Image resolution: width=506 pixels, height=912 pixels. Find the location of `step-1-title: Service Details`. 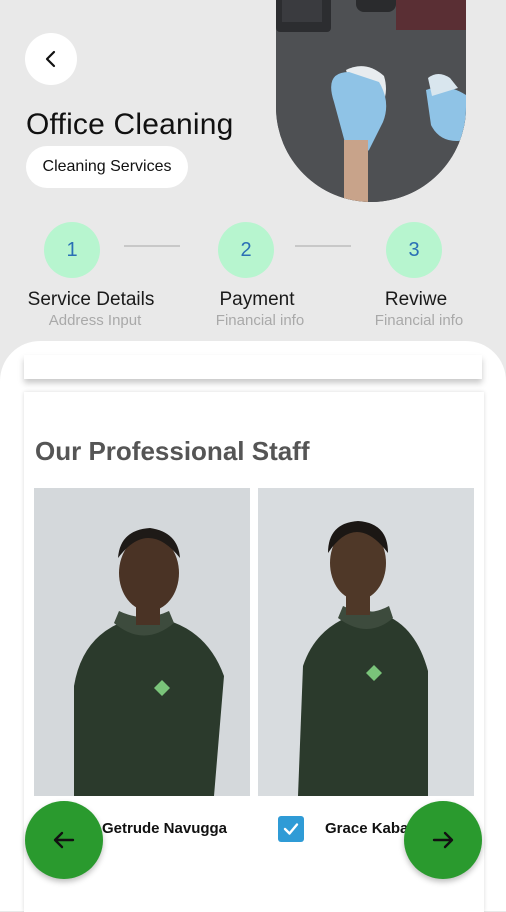

step-1-title: Service Details is located at coordinates (91, 299).